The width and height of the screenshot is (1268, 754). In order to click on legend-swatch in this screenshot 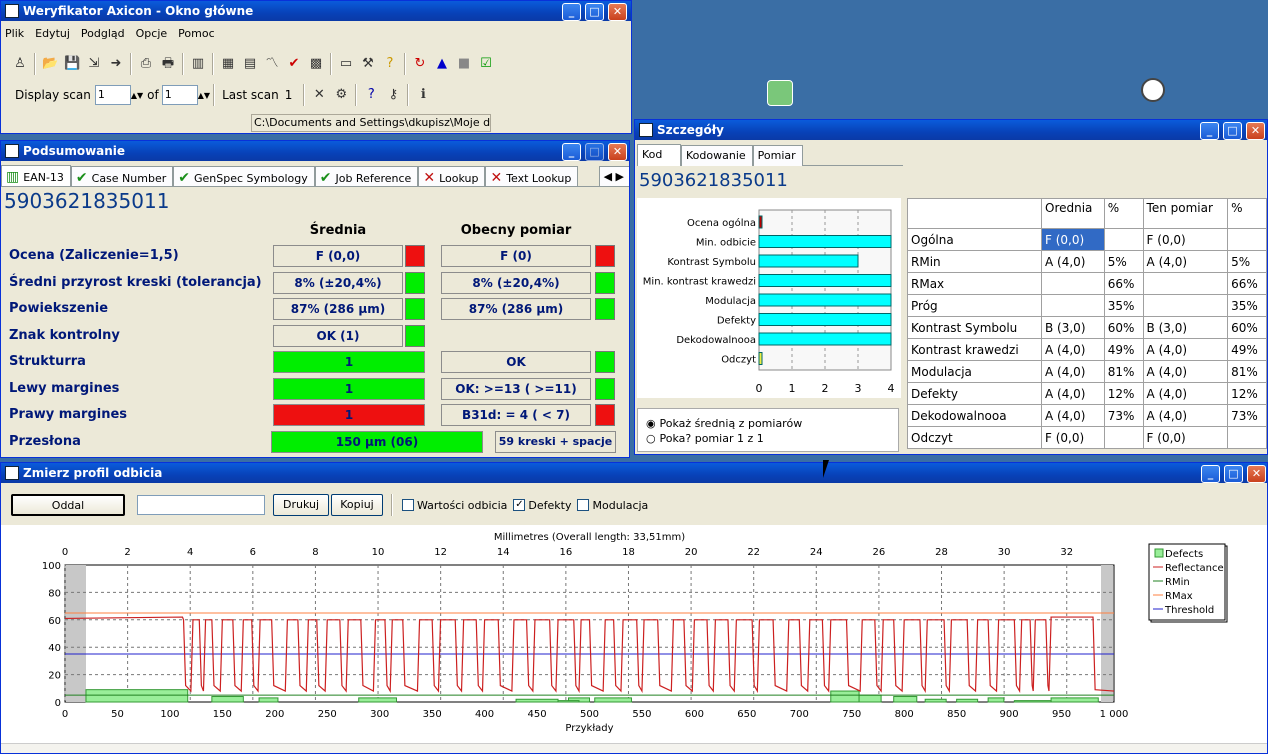, I will do `click(1159, 553)`.